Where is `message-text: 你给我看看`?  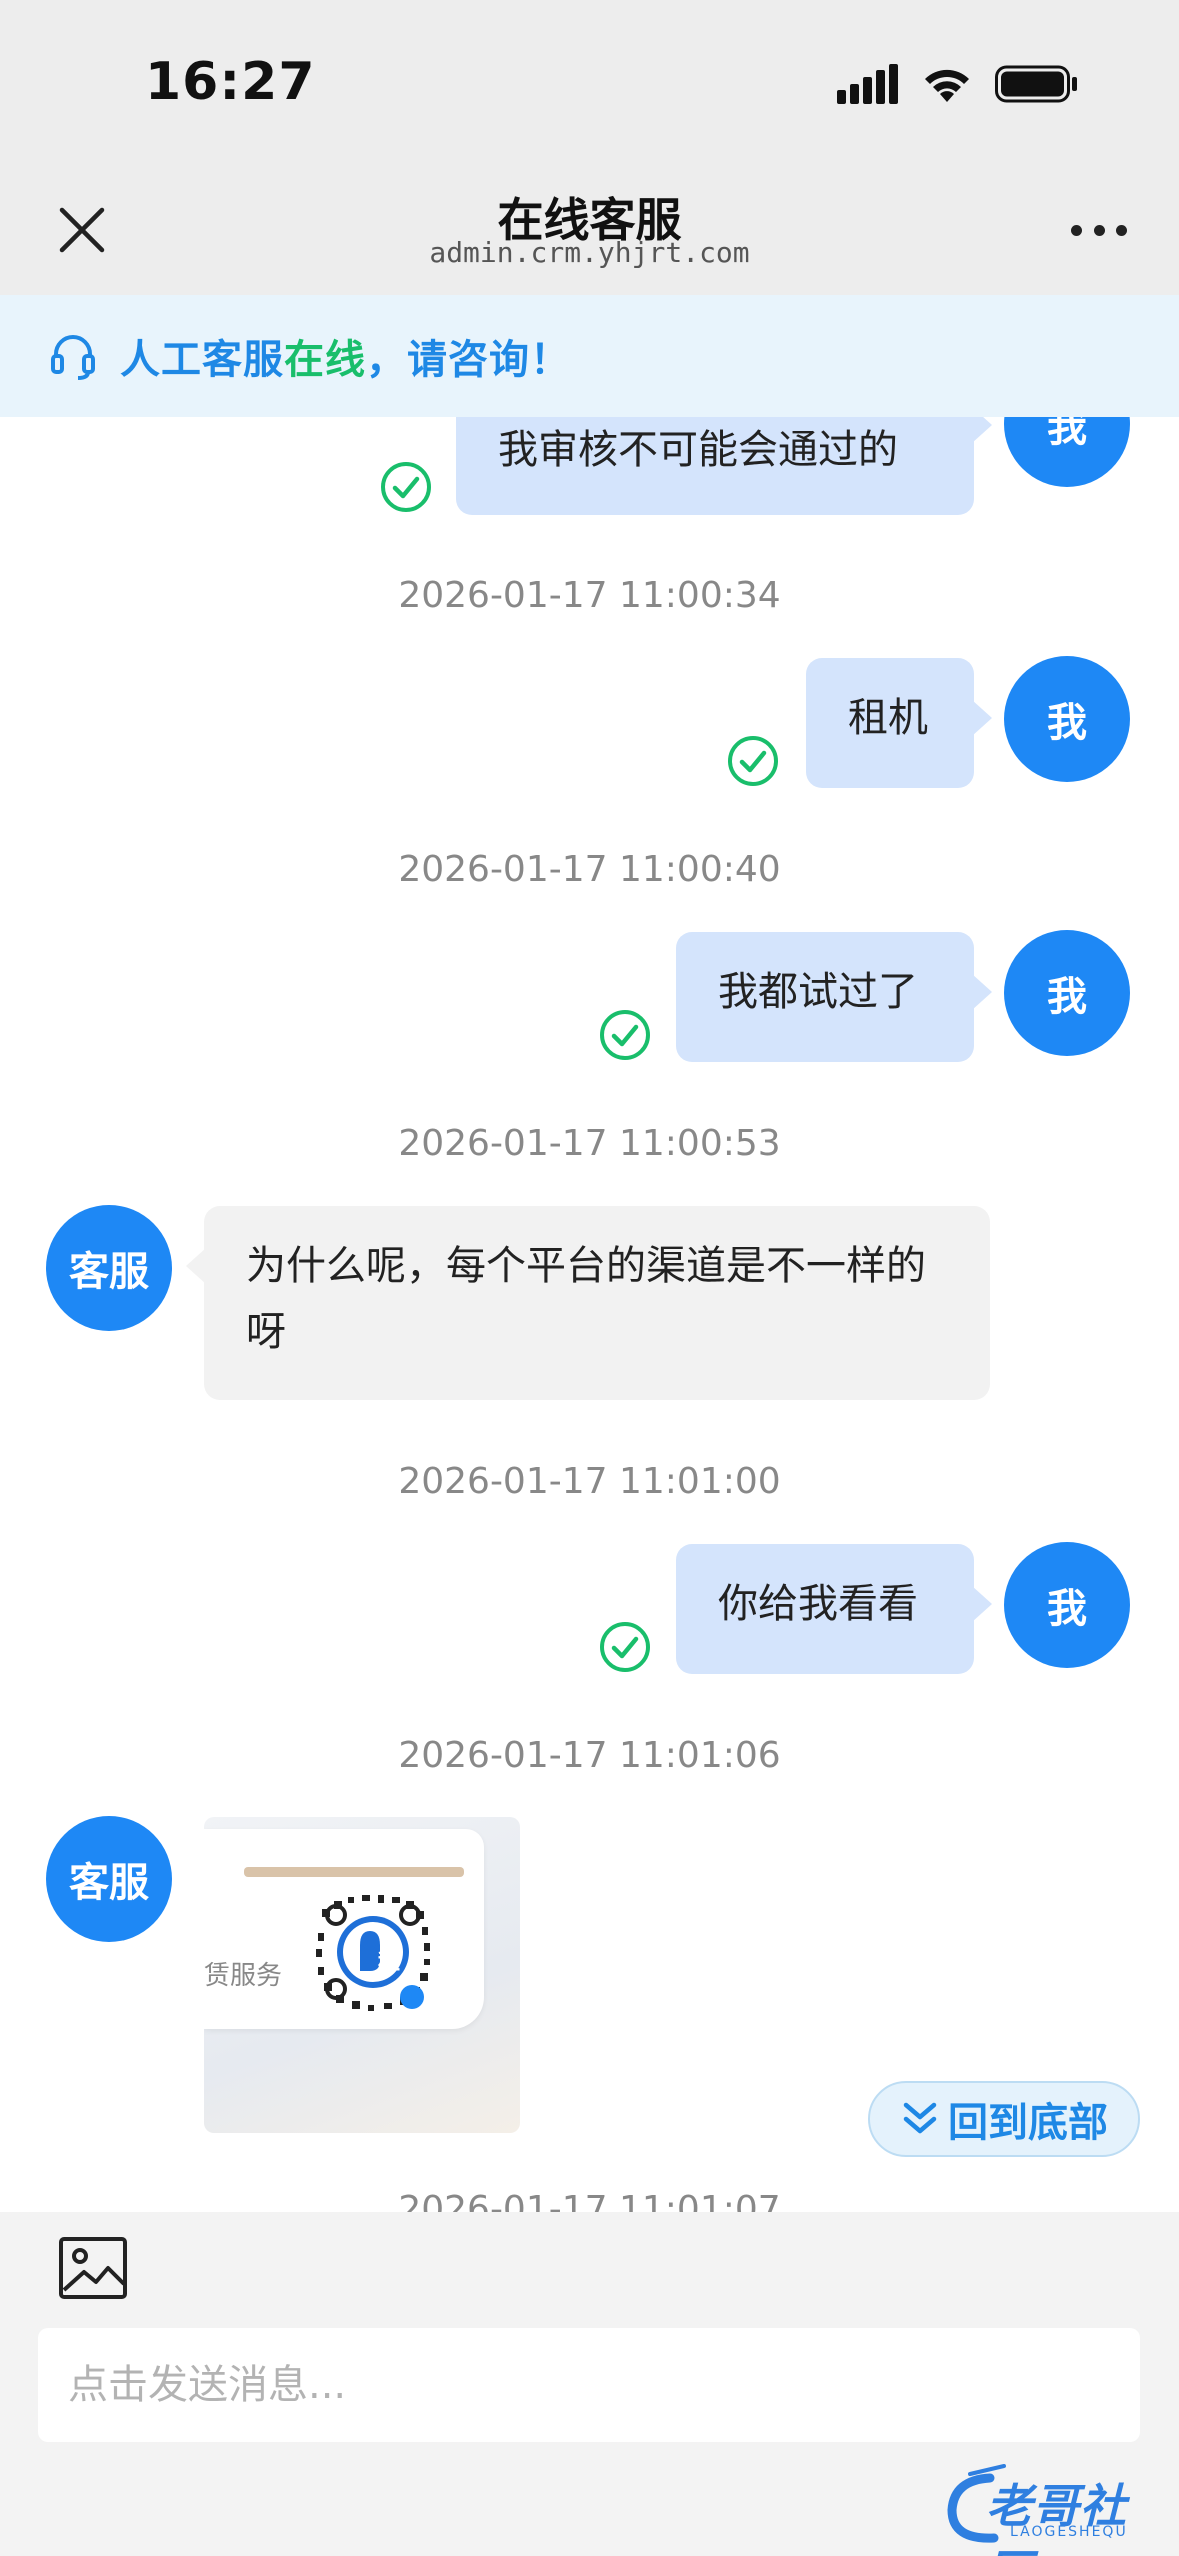 message-text: 你给我看看 is located at coordinates (818, 1604).